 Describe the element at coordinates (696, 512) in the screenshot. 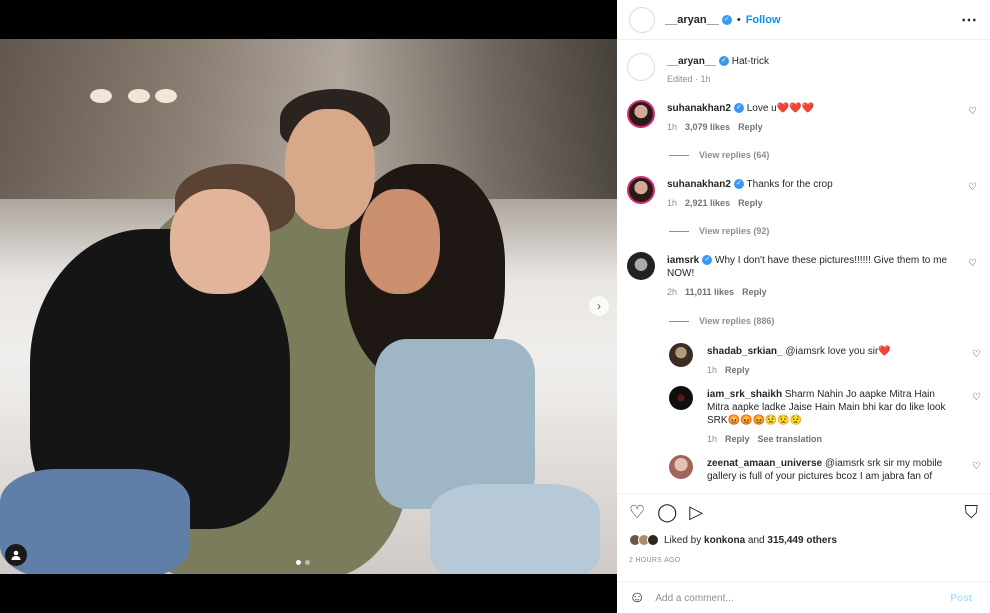

I see `share-icon: ▷` at that location.